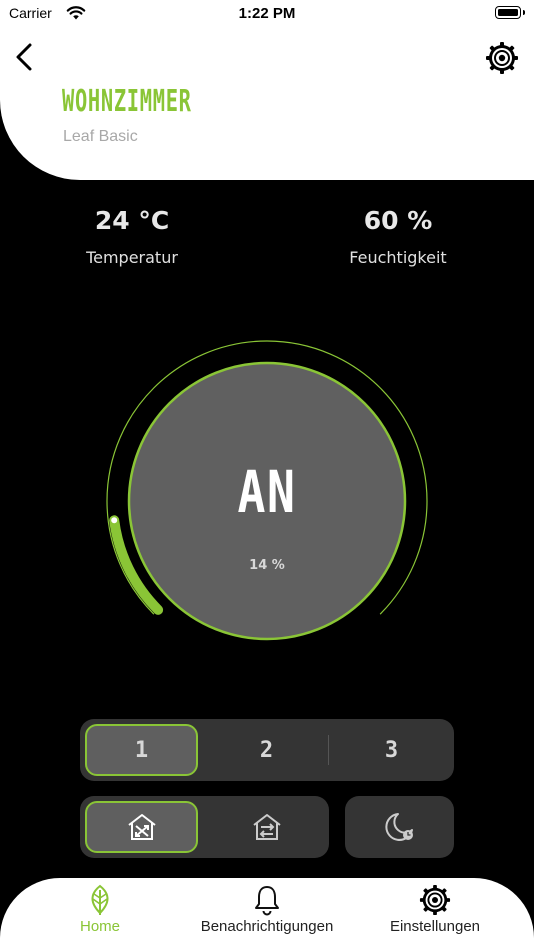  I want to click on speed-divider, so click(328, 750).